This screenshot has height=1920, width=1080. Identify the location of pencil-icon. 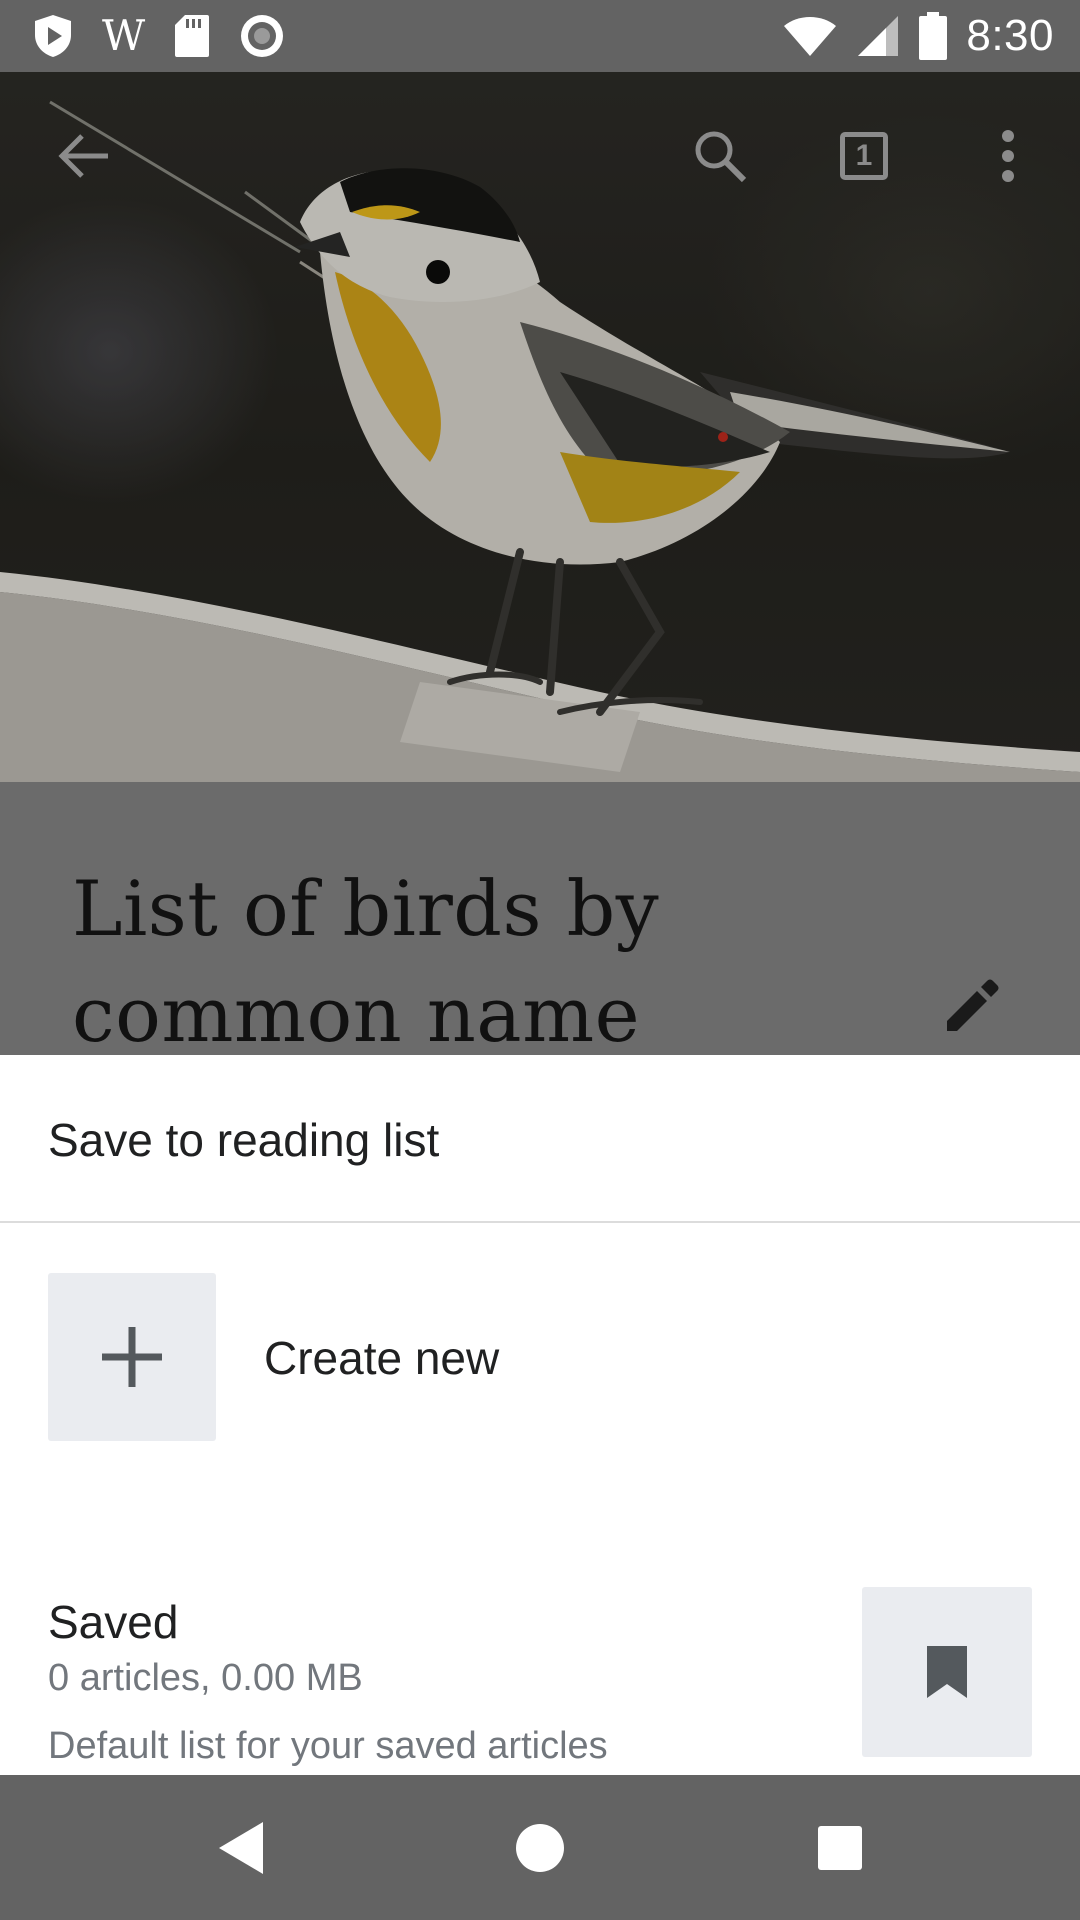
(973, 1005).